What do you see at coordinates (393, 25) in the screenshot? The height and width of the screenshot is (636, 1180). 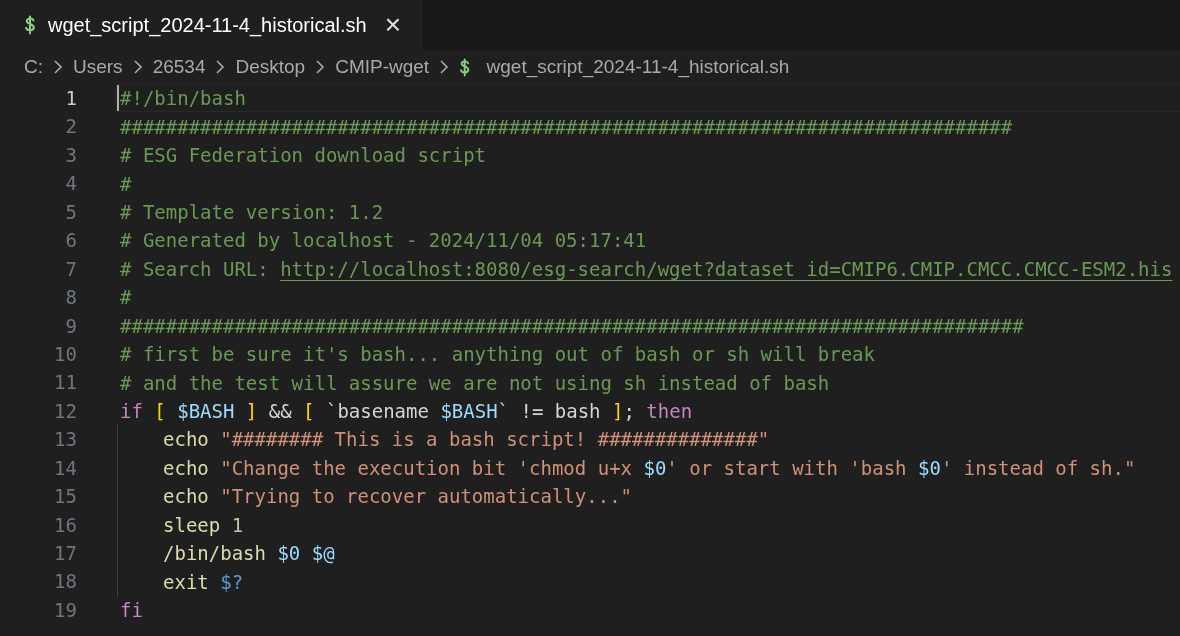 I see `close-icon: ×` at bounding box center [393, 25].